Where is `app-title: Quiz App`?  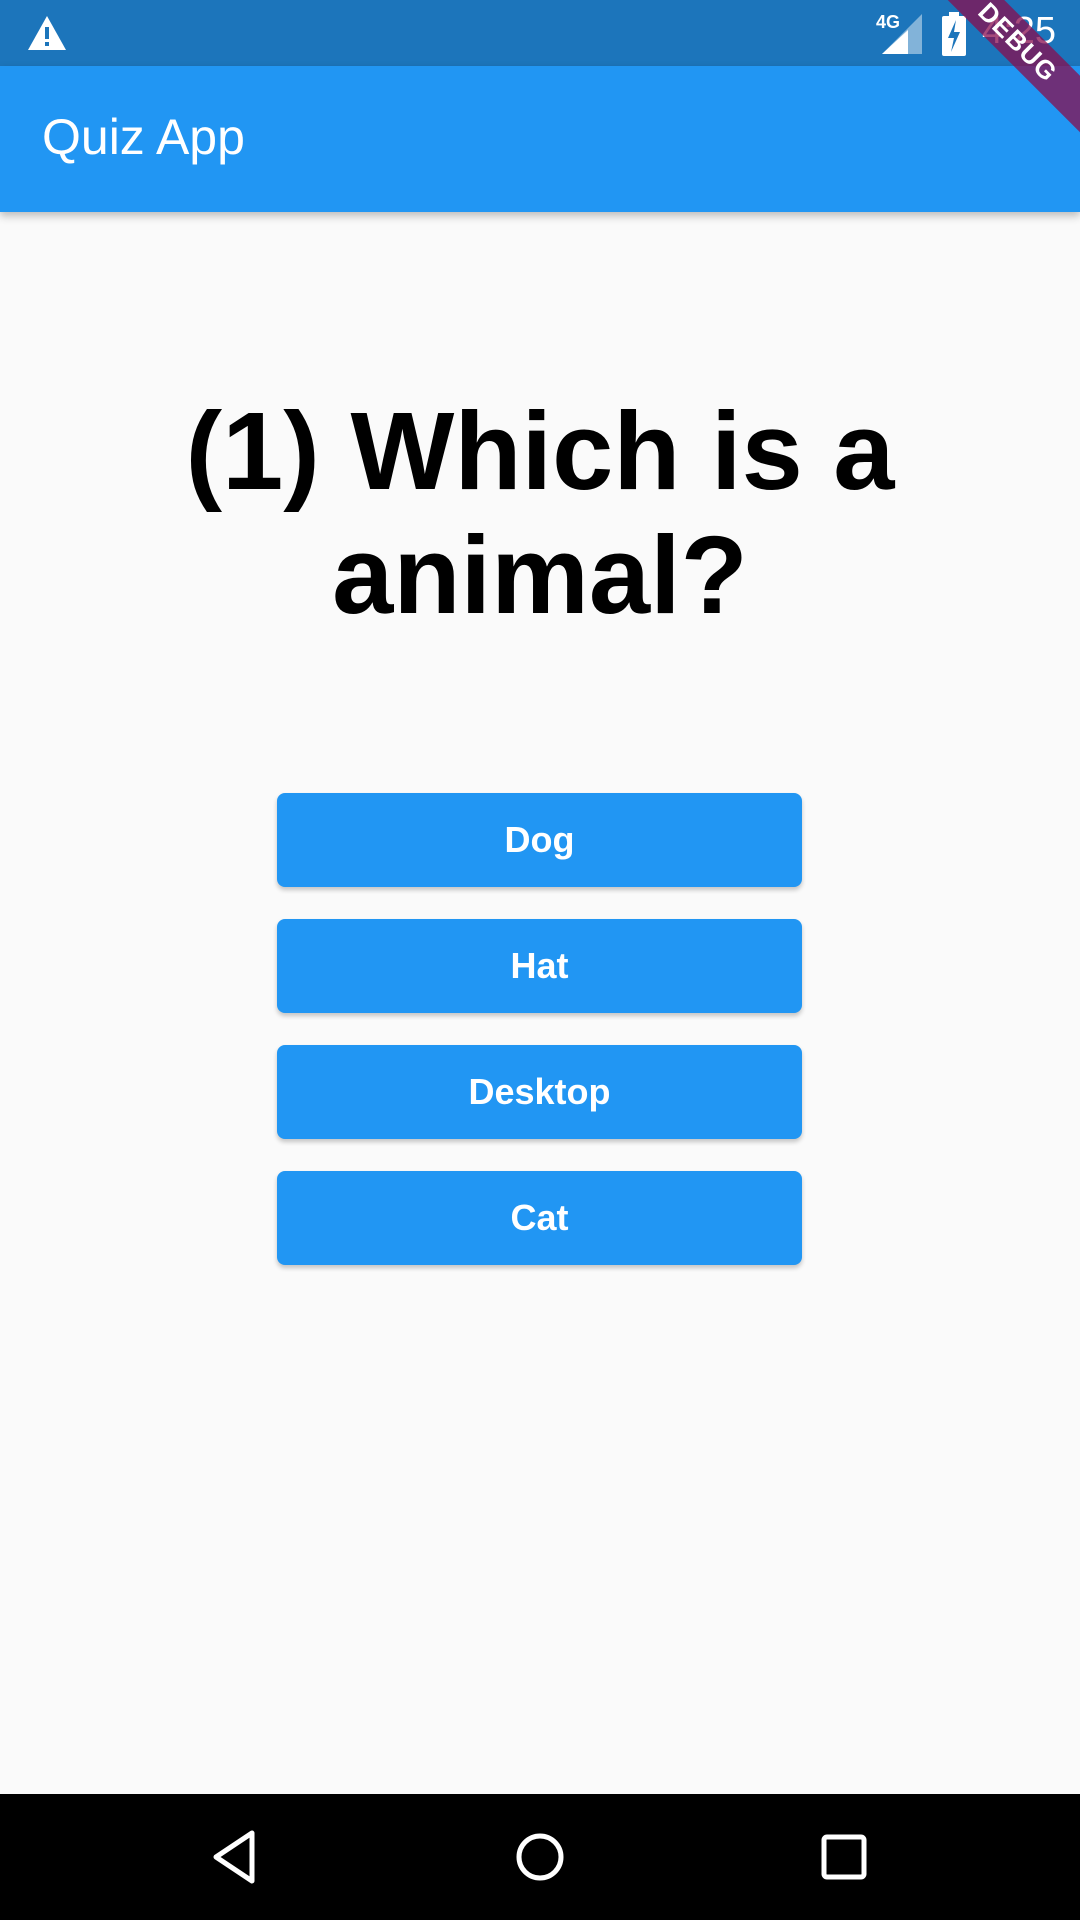
app-title: Quiz App is located at coordinates (143, 137).